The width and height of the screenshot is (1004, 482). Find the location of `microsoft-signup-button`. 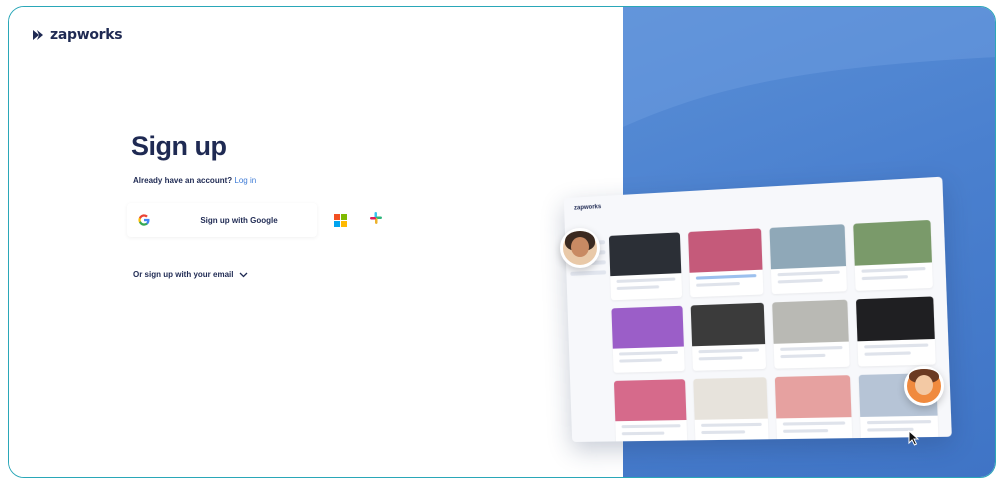

microsoft-signup-button is located at coordinates (340, 220).